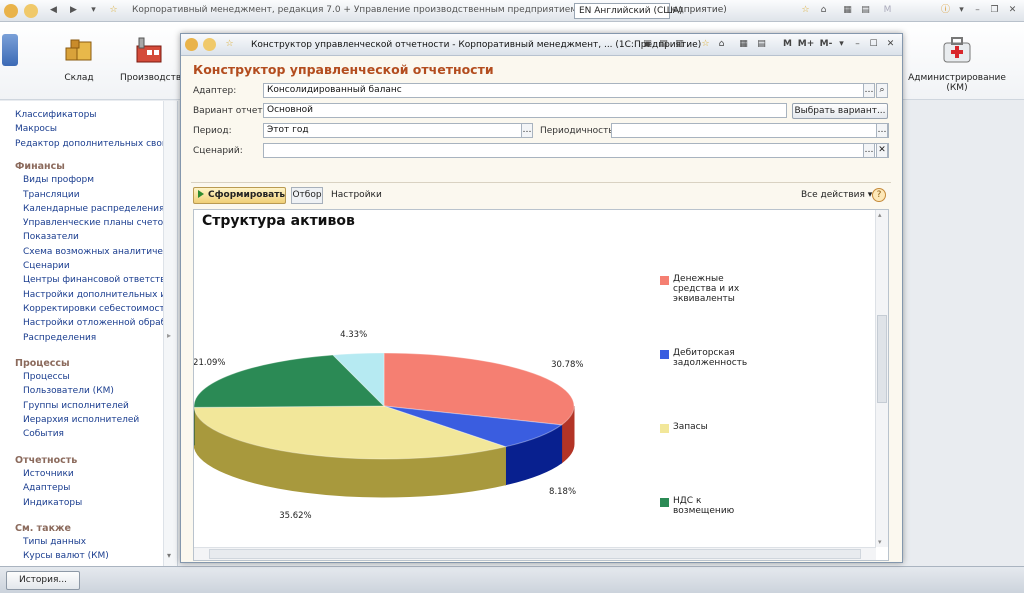 This screenshot has width=1024, height=593. Describe the element at coordinates (356, 195) in the screenshot. I see `settings-button: Настройки` at that location.